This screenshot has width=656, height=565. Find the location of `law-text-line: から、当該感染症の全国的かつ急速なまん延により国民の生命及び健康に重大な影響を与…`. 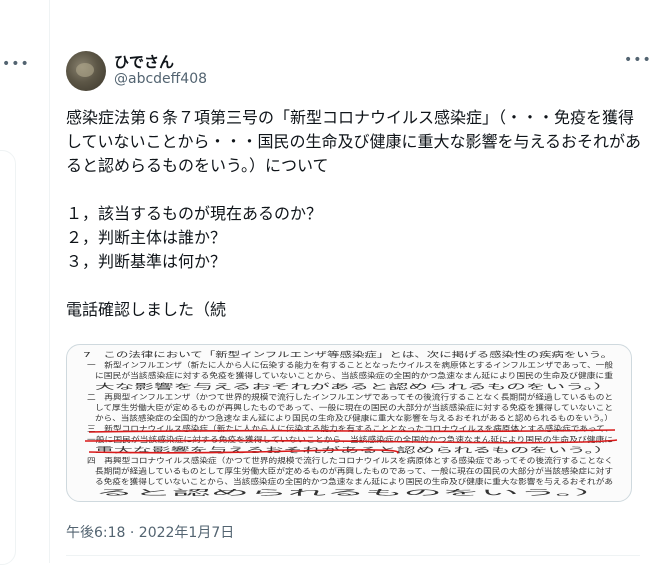

law-text-line: から、当該感染症の全国的かつ急速なまん延により国民の生命及び健康に重大な影響を与… is located at coordinates (354, 418).